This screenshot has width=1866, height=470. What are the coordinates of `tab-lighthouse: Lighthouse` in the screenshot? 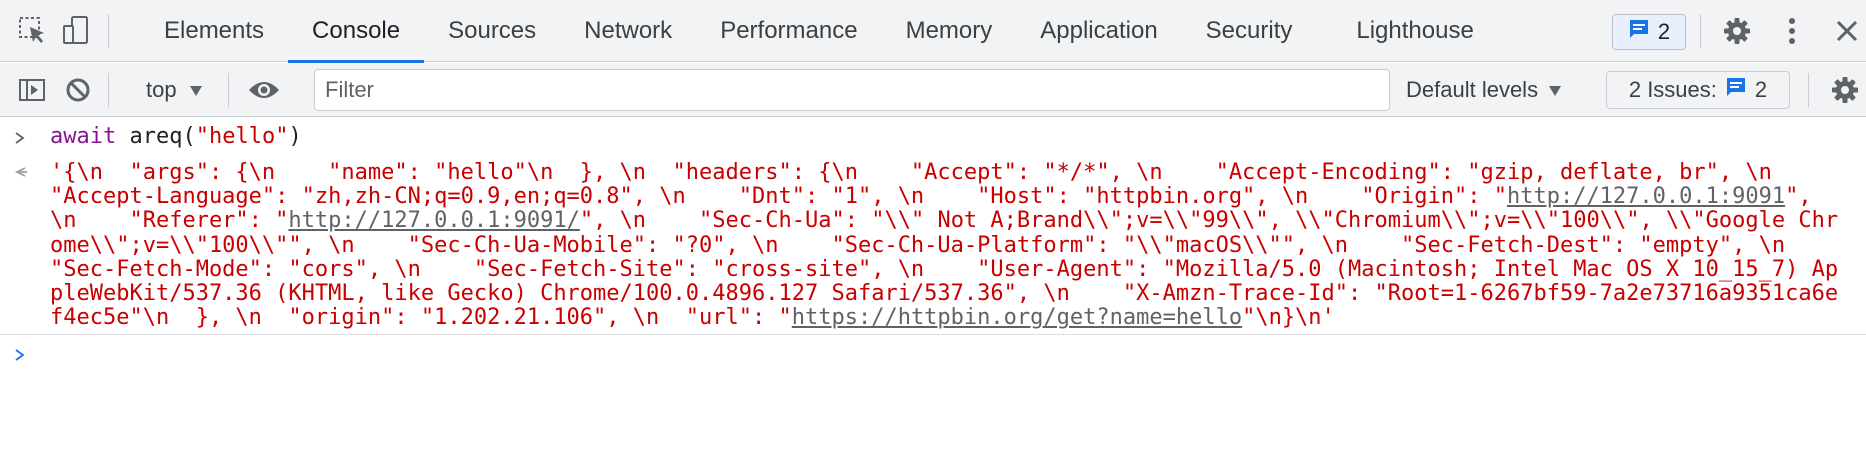 It's located at (1406, 31).